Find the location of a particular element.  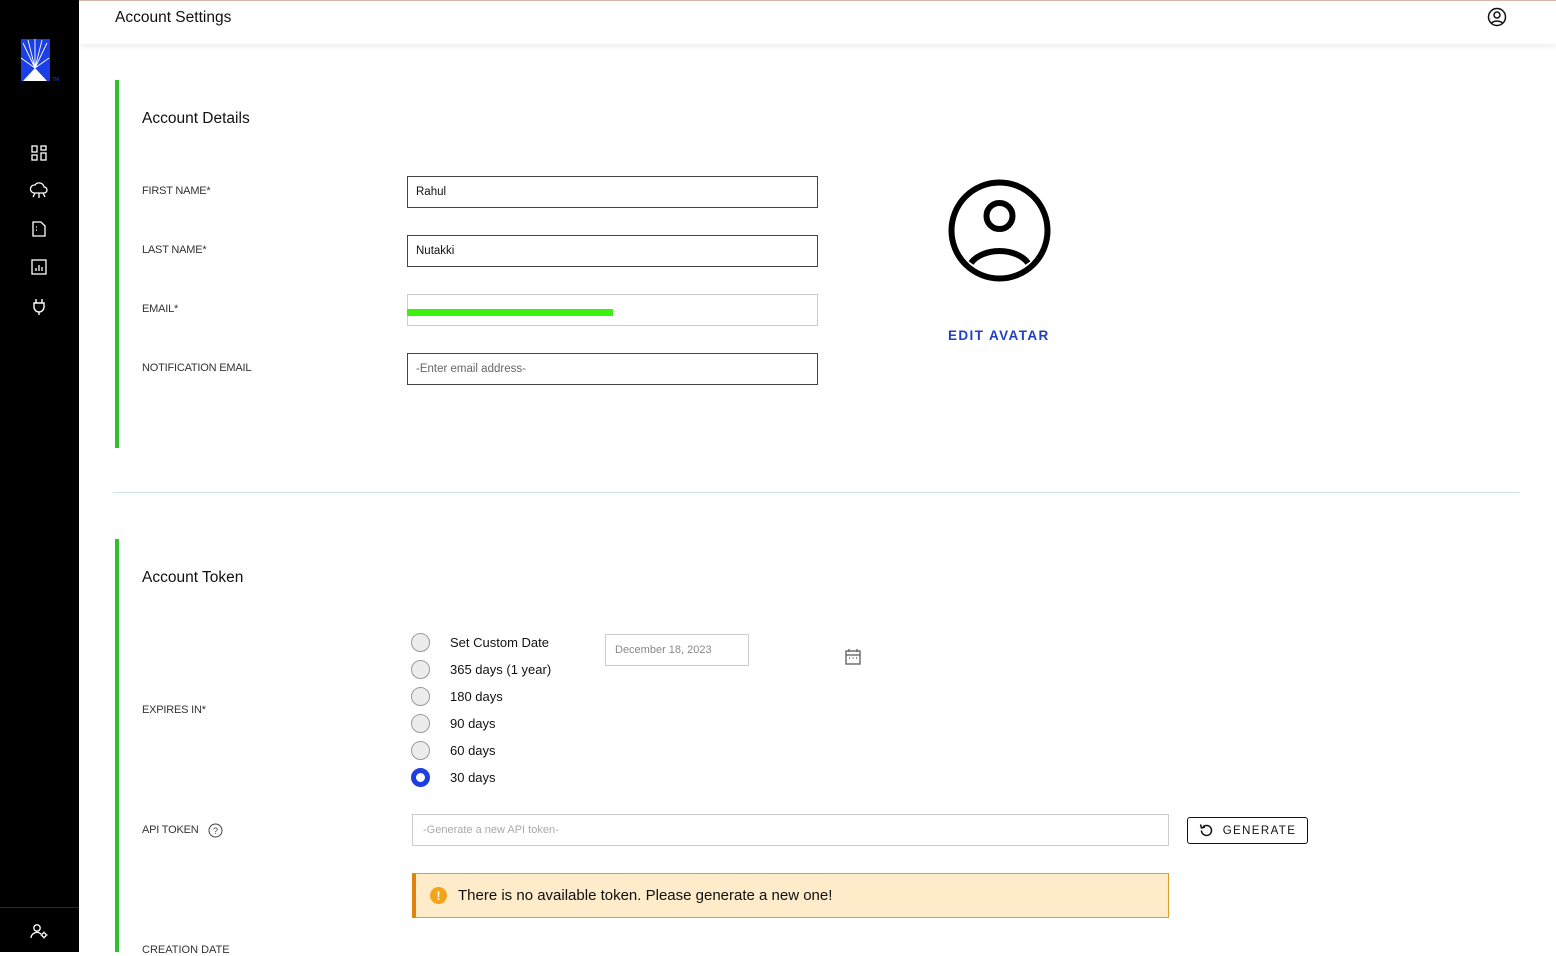

custom-date-field: December 18, 2023 is located at coordinates (677, 650).